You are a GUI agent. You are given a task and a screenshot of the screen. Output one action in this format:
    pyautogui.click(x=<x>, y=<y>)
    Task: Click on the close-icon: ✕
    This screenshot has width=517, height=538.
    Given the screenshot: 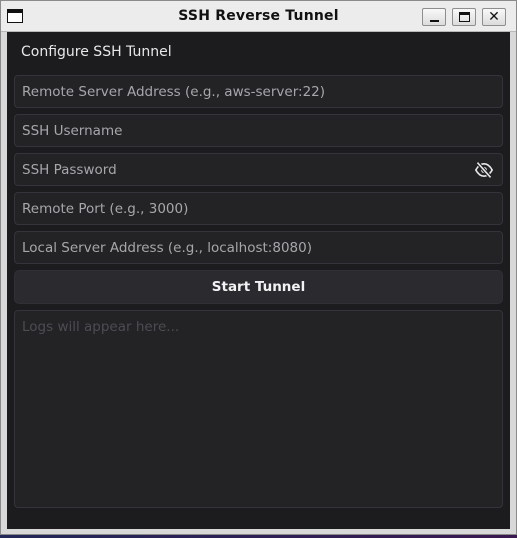 What is the action you would take?
    pyautogui.click(x=494, y=17)
    